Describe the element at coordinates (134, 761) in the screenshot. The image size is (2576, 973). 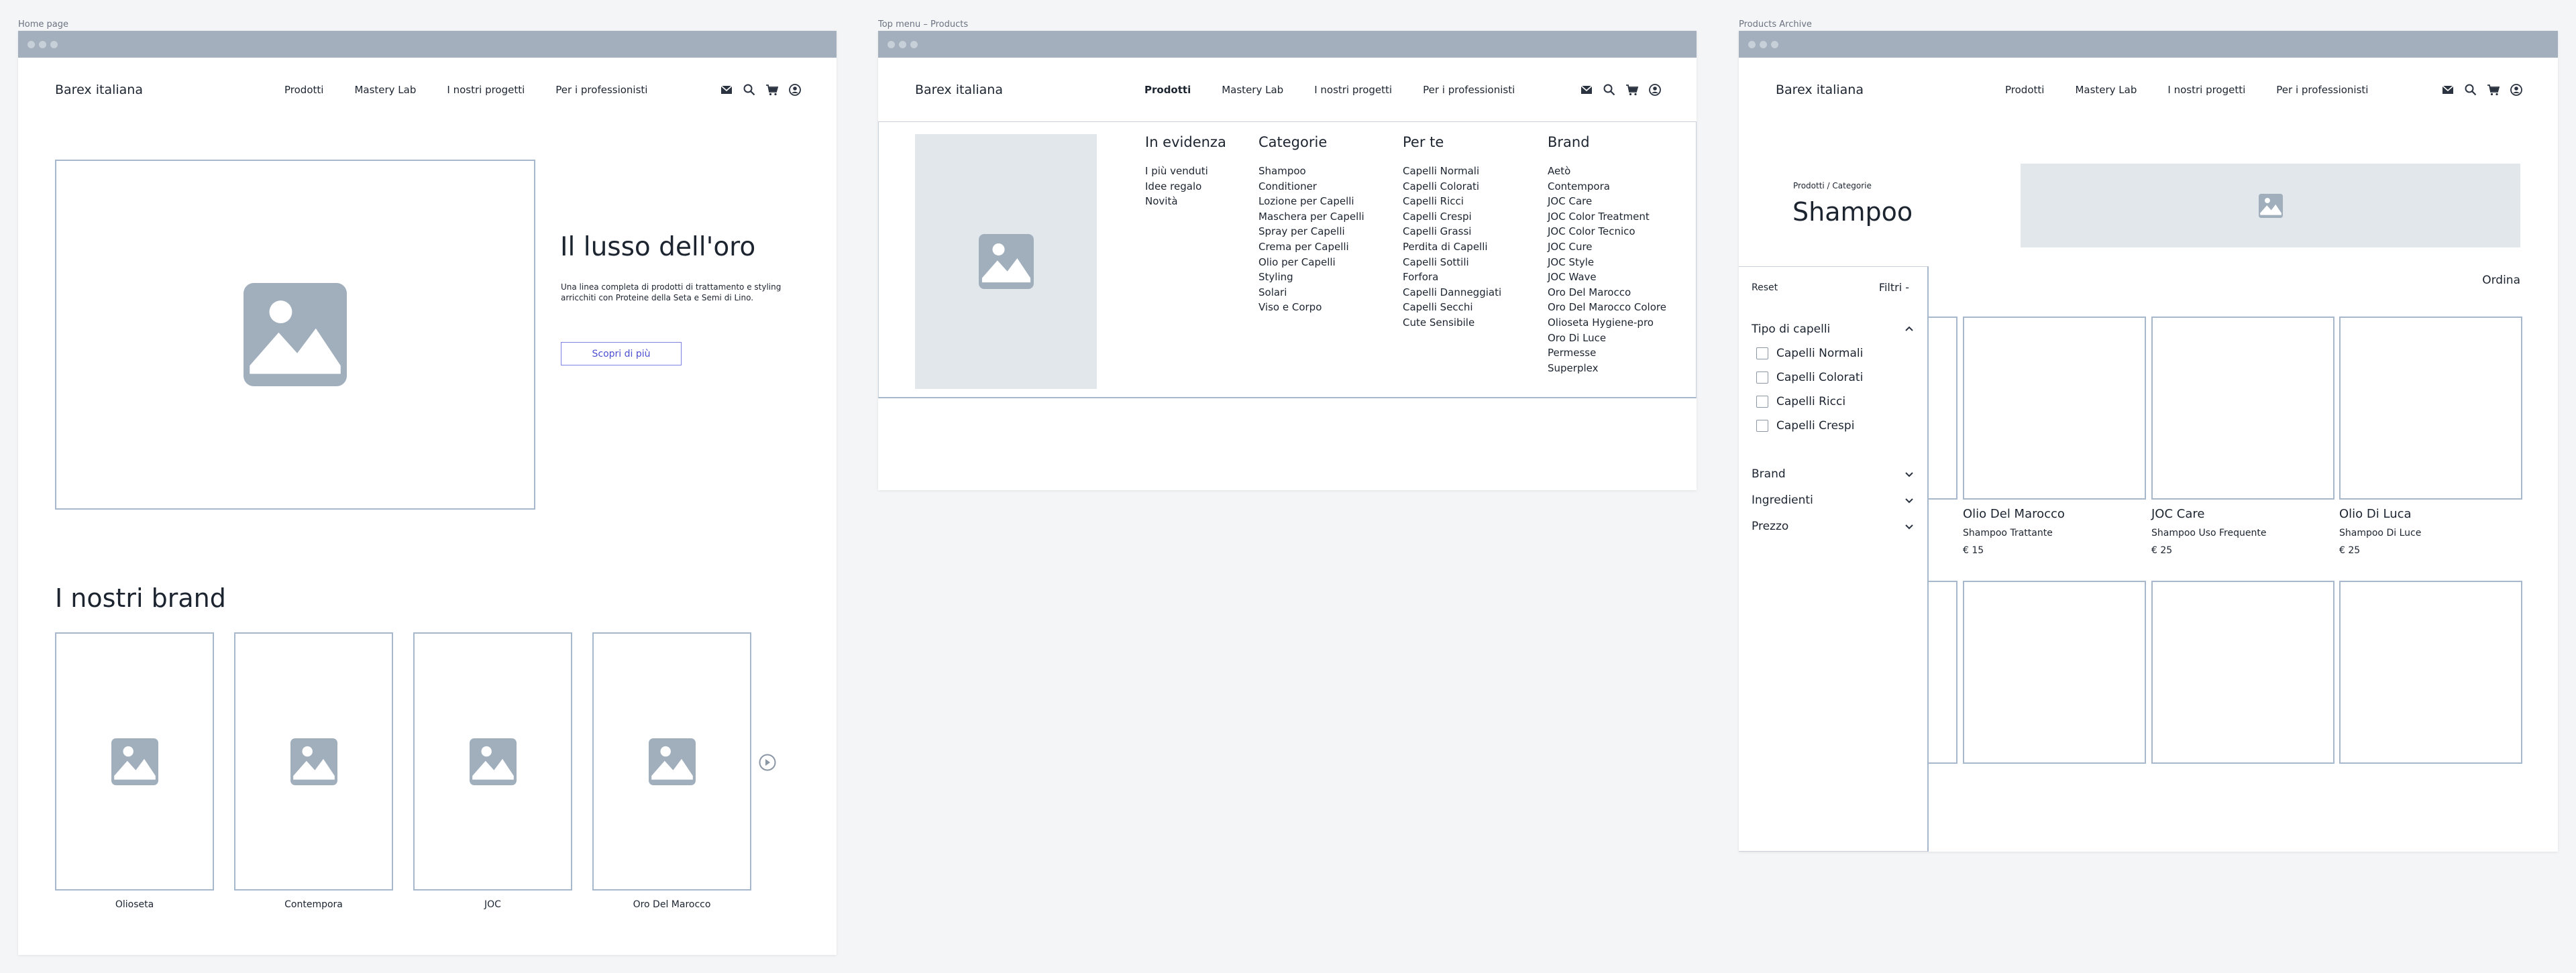
I see `brand-card-olioseta` at that location.